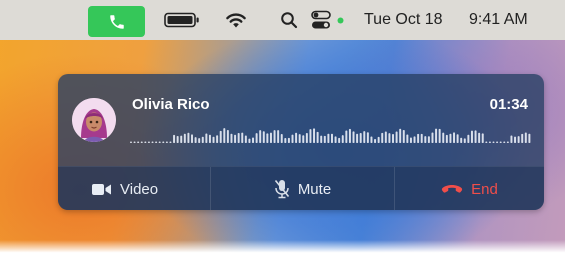 The image size is (565, 258). I want to click on mute-button: Mute, so click(302, 188).